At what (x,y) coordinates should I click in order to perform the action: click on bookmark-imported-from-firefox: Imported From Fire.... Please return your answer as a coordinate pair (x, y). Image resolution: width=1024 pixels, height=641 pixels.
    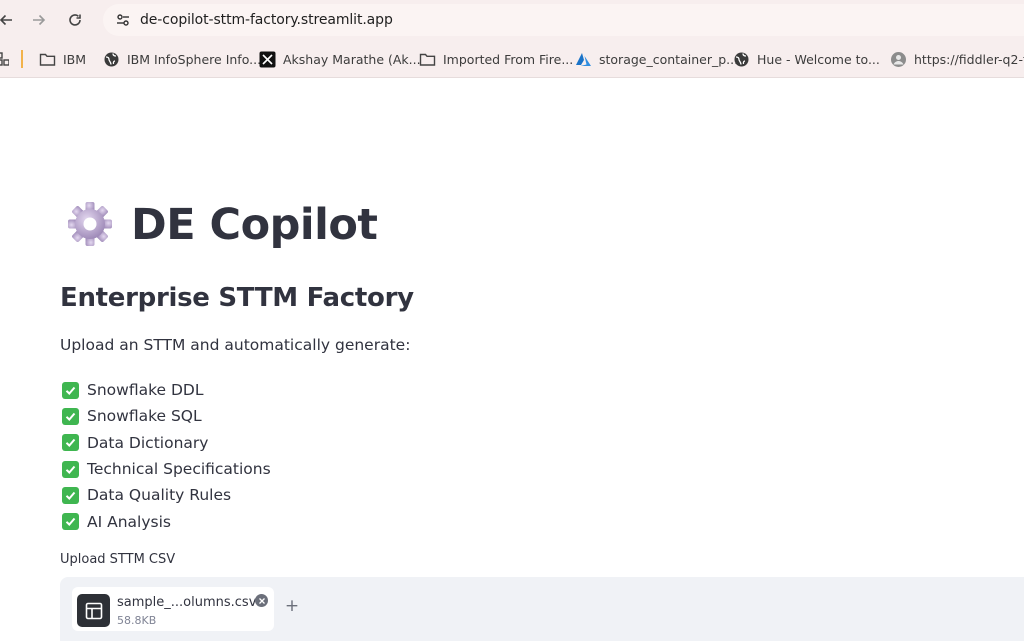
    Looking at the image, I should click on (496, 59).